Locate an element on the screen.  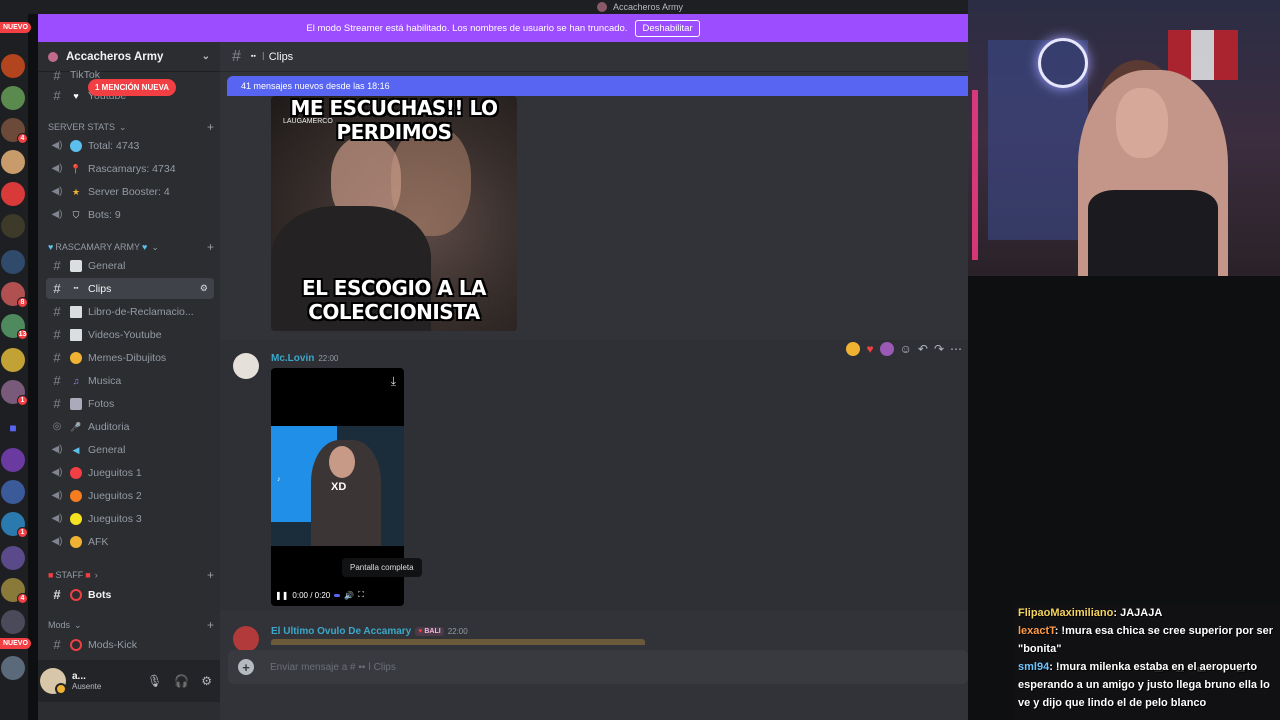
download-icon: ⤓ is located at coordinates (393, 381).